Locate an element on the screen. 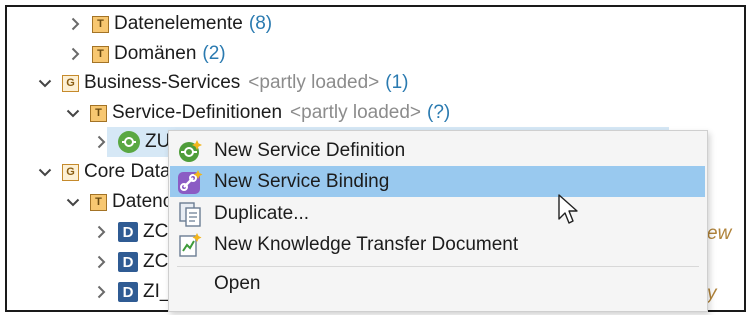 The height and width of the screenshot is (315, 749). tree-item-domaenen: T Domänen (2) is located at coordinates (146, 54).